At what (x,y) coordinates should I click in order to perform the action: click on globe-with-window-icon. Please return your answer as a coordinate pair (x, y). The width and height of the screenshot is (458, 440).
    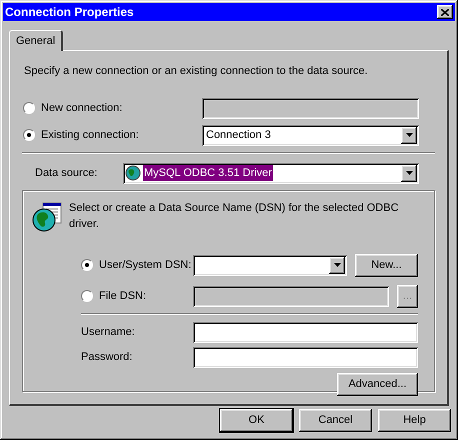
    Looking at the image, I should click on (47, 216).